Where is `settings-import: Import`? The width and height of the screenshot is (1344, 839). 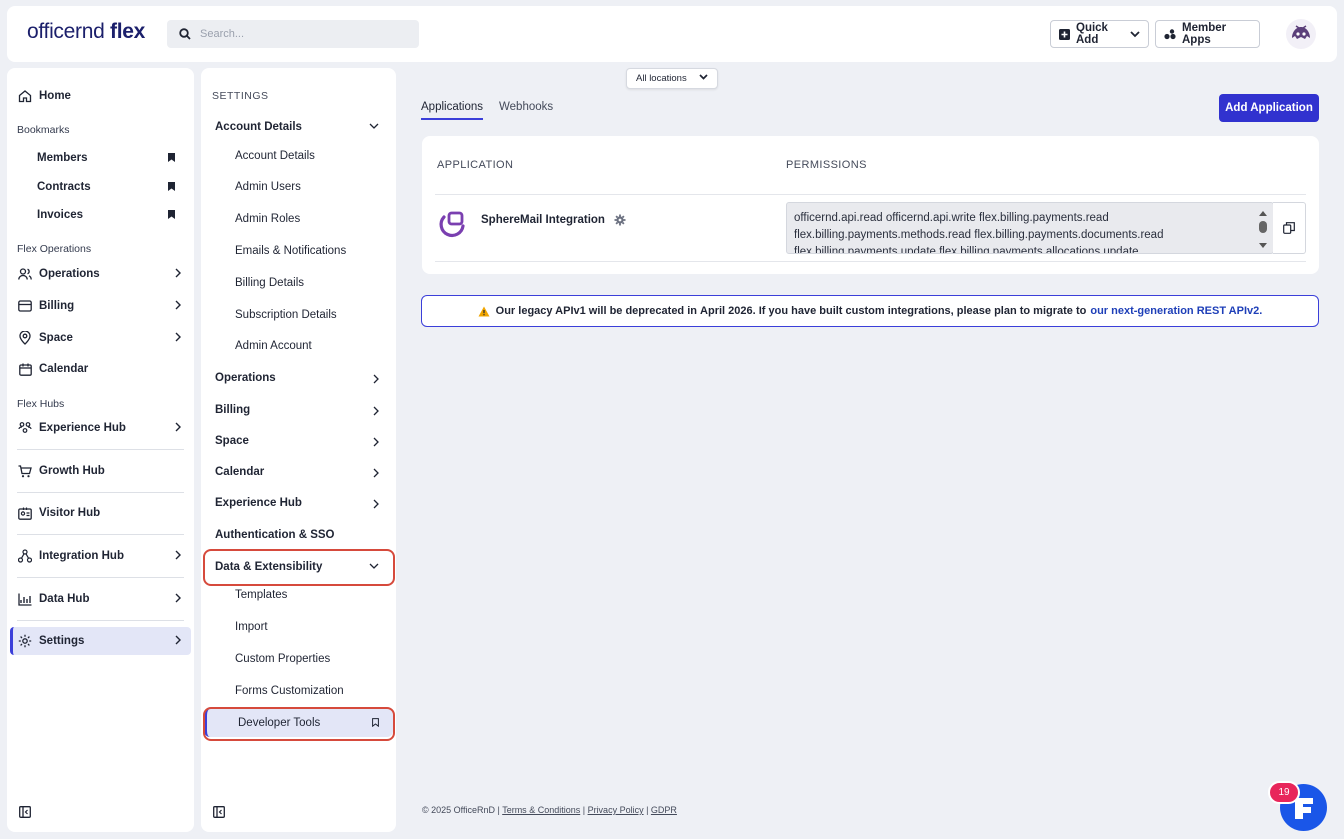 settings-import: Import is located at coordinates (310, 627).